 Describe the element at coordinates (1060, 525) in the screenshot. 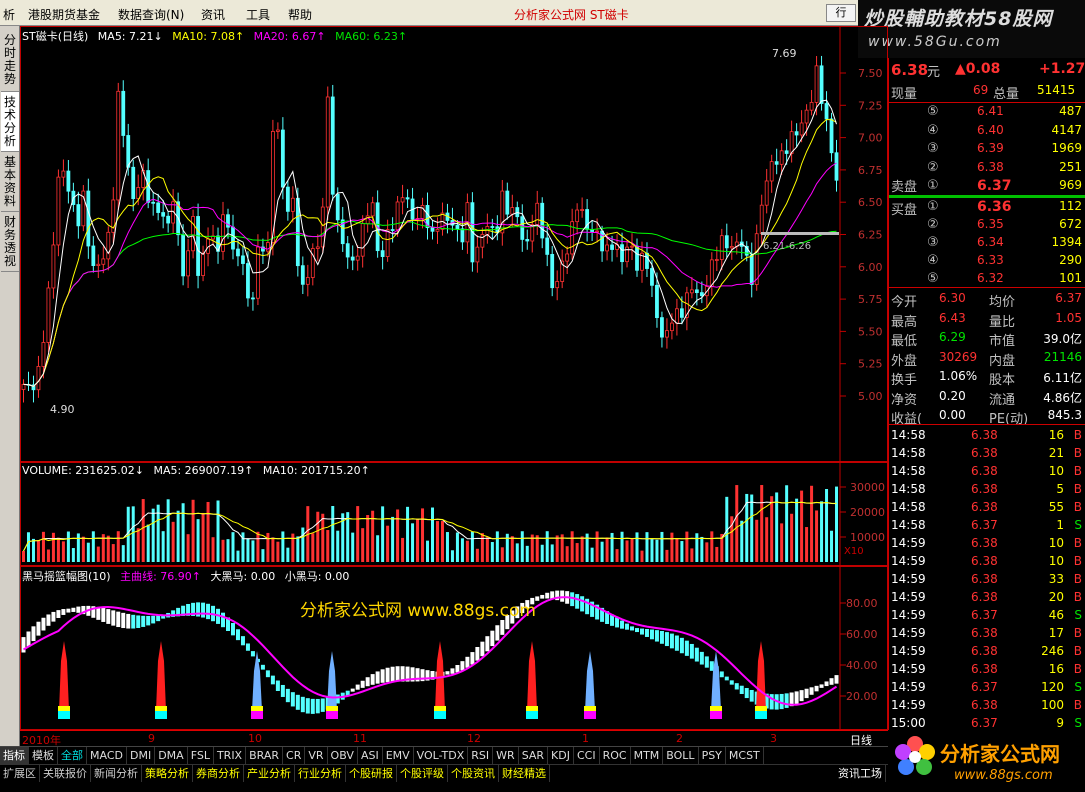

I see `tick-volume: 1` at that location.